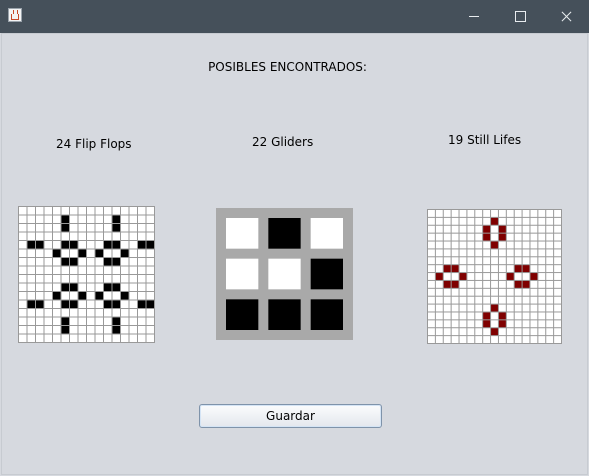 Image resolution: width=589 pixels, height=476 pixels. Describe the element at coordinates (520, 16) in the screenshot. I see `maximize-icon` at that location.